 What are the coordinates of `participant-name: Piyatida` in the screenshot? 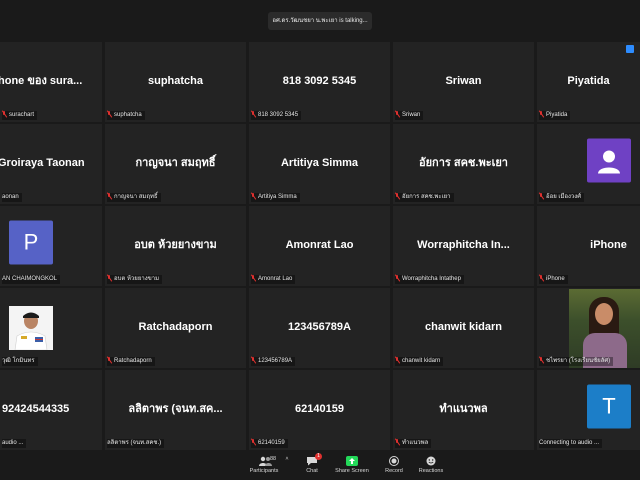 It's located at (588, 80).